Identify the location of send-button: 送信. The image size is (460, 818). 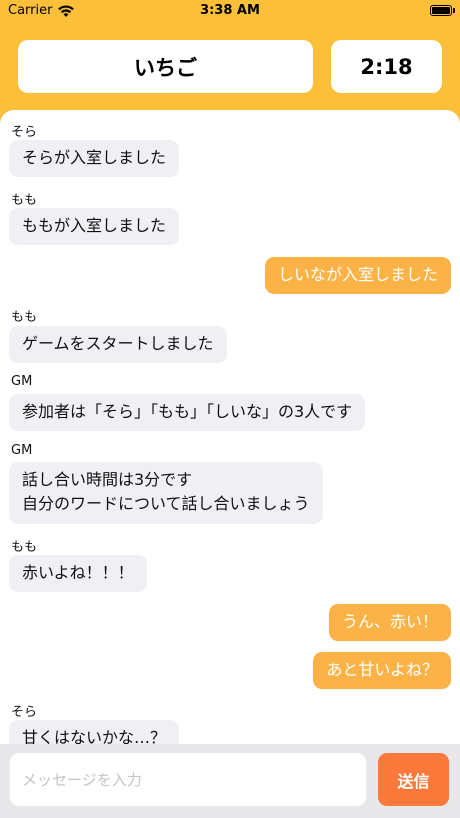
(413, 779).